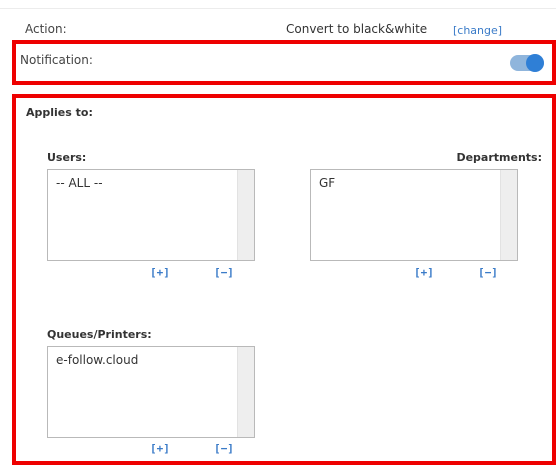 This screenshot has width=556, height=465. What do you see at coordinates (97, 360) in the screenshot?
I see `queues-list-item: e-follow.cloud` at bounding box center [97, 360].